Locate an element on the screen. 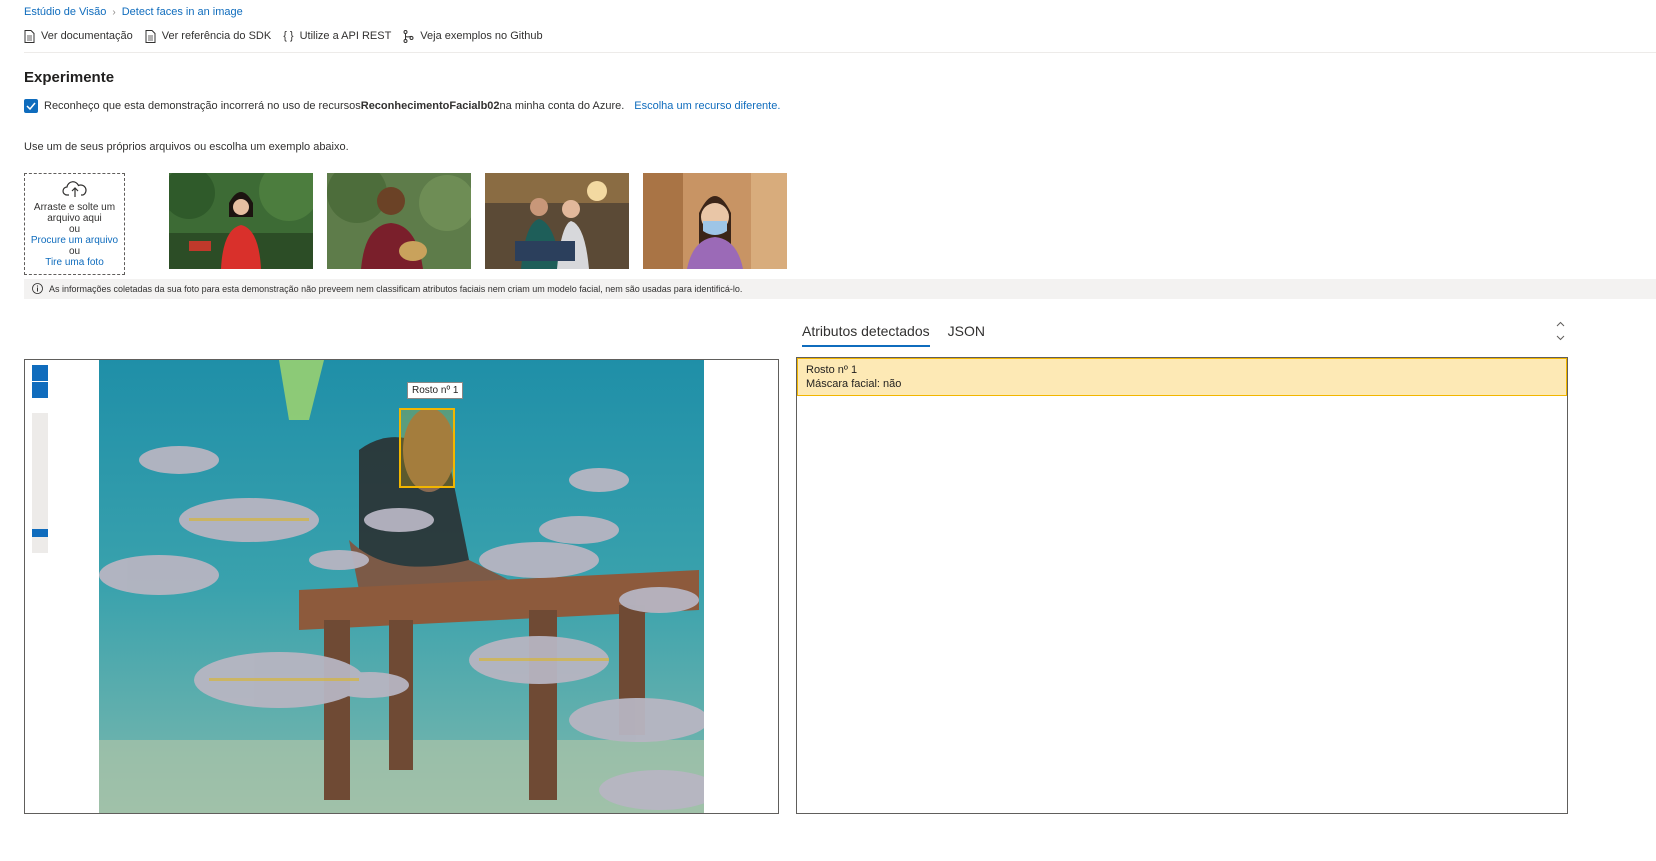  zoom-slider-thumb is located at coordinates (40, 533).